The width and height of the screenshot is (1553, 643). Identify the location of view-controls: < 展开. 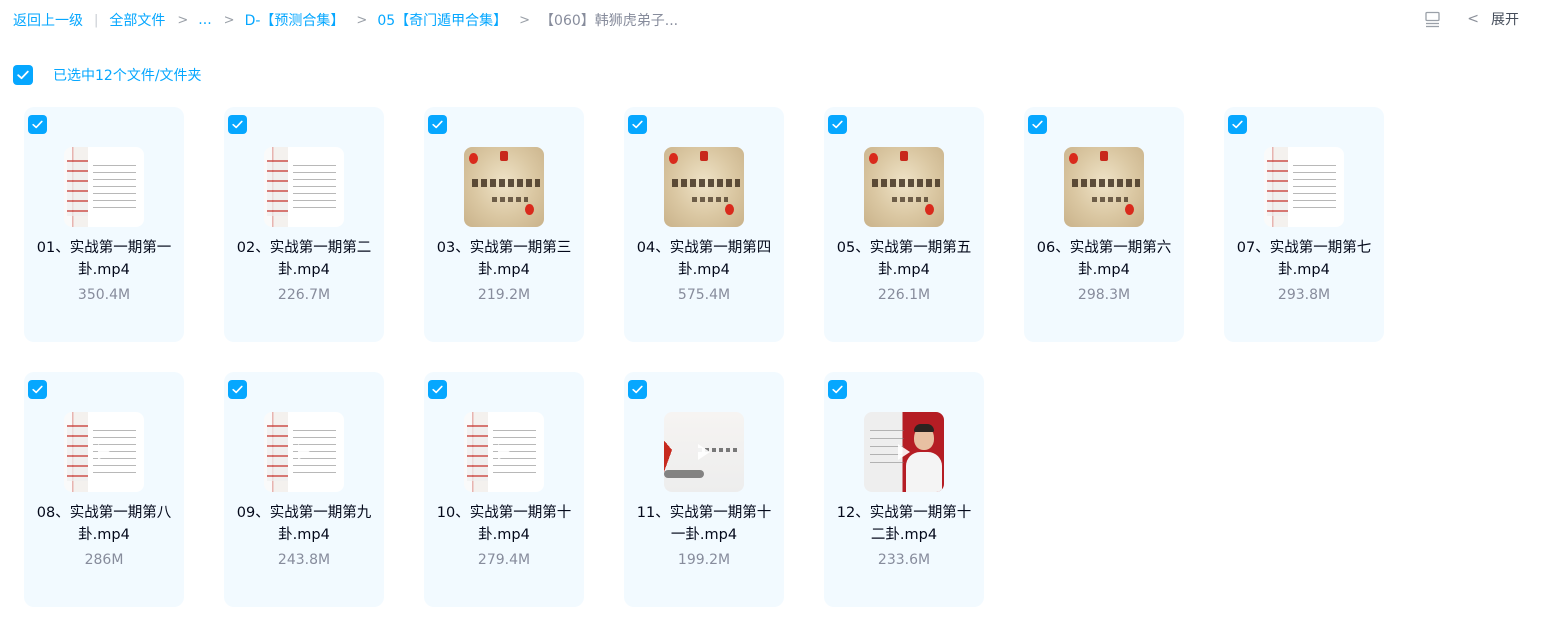
(1471, 19).